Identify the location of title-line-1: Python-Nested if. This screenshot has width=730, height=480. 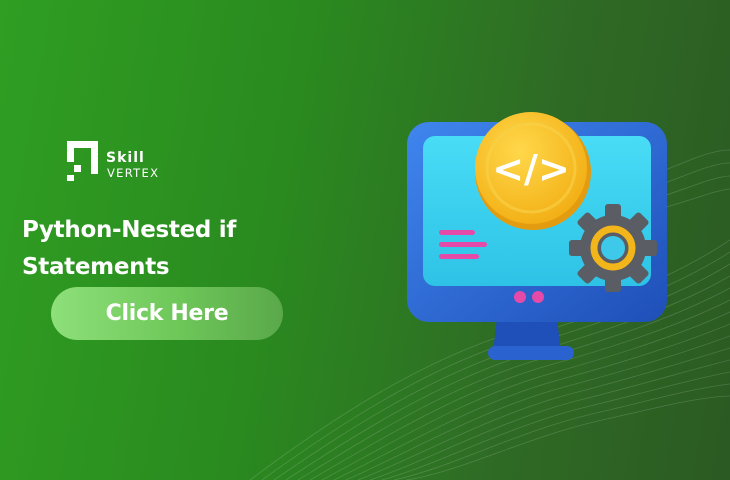
(129, 230).